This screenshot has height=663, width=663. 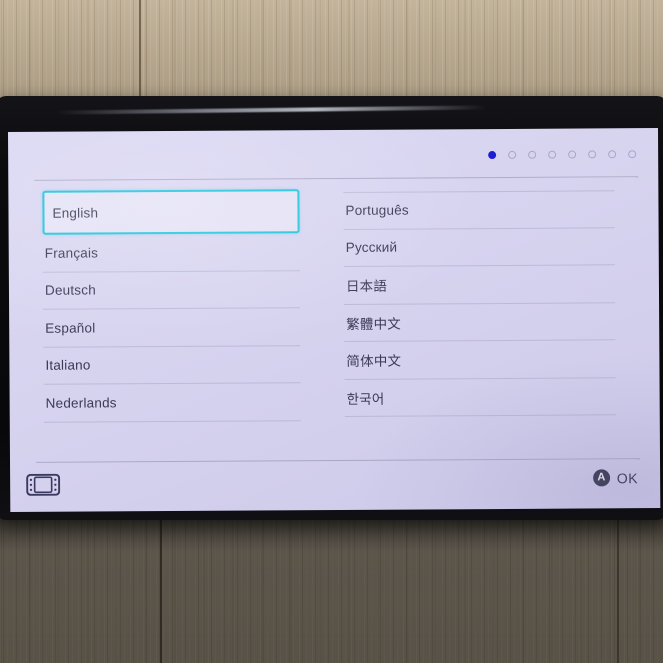 I want to click on language-option-label: English, so click(x=75, y=212).